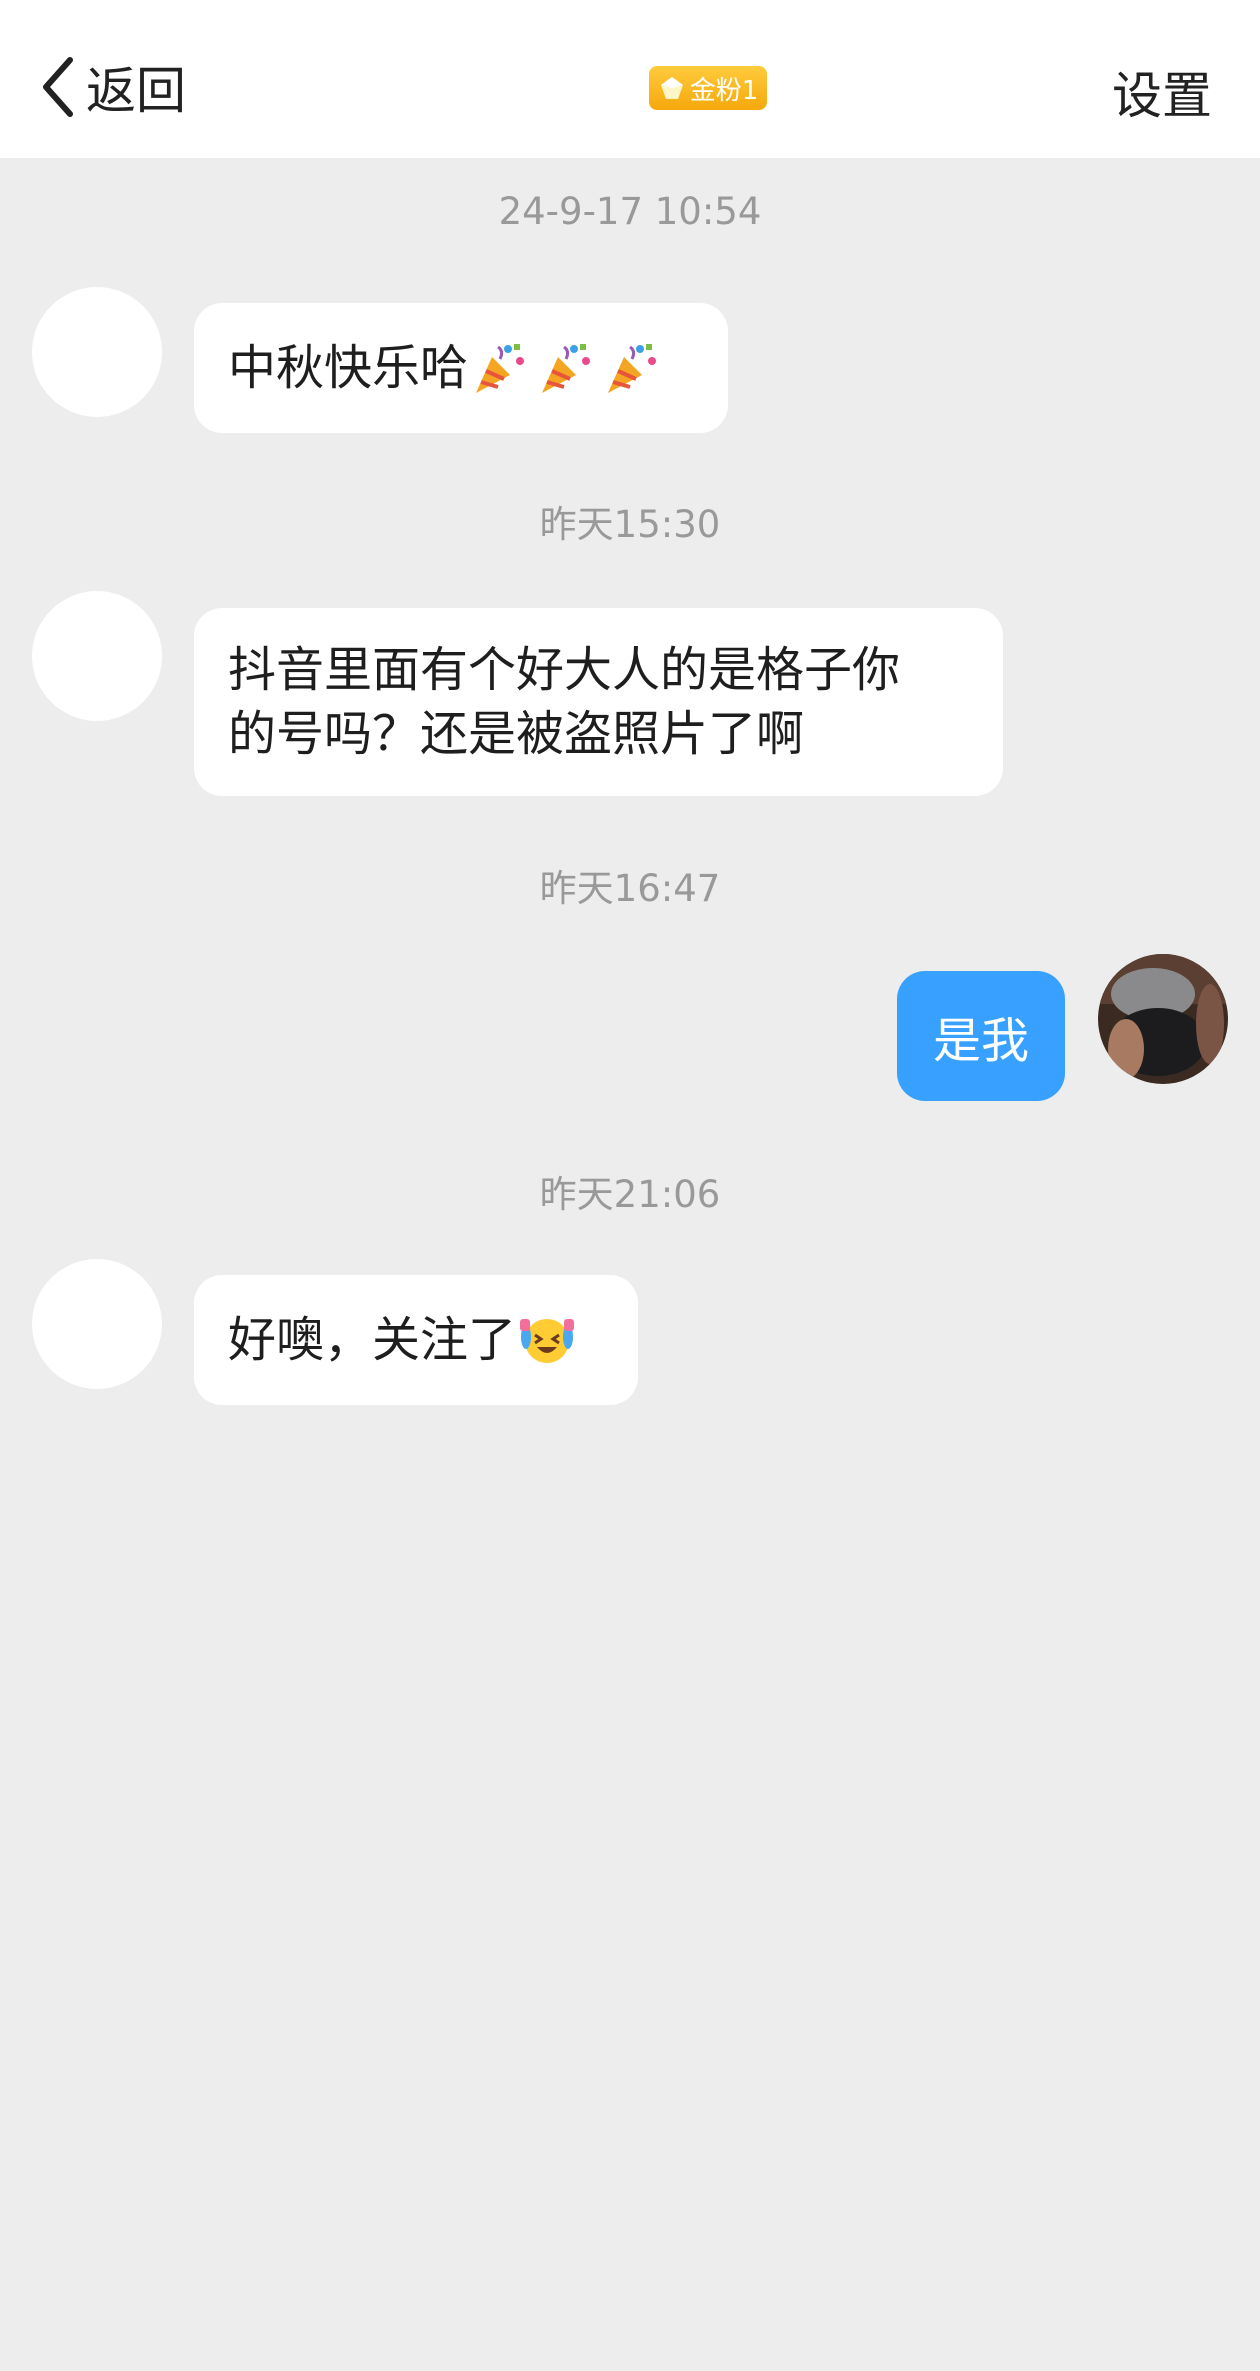  I want to click on message-bubble-received: 好噢，关注了, so click(416, 1340).